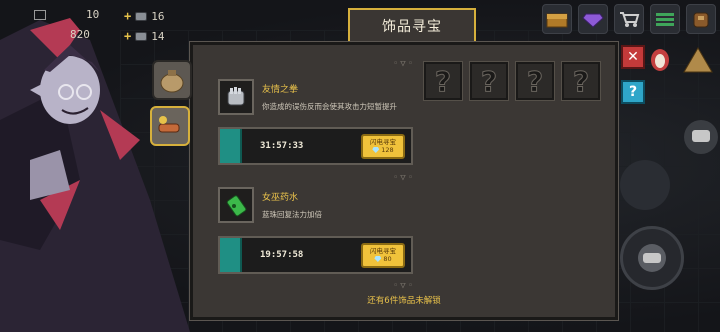  I want to click on hud-res2: + 14, so click(144, 36).